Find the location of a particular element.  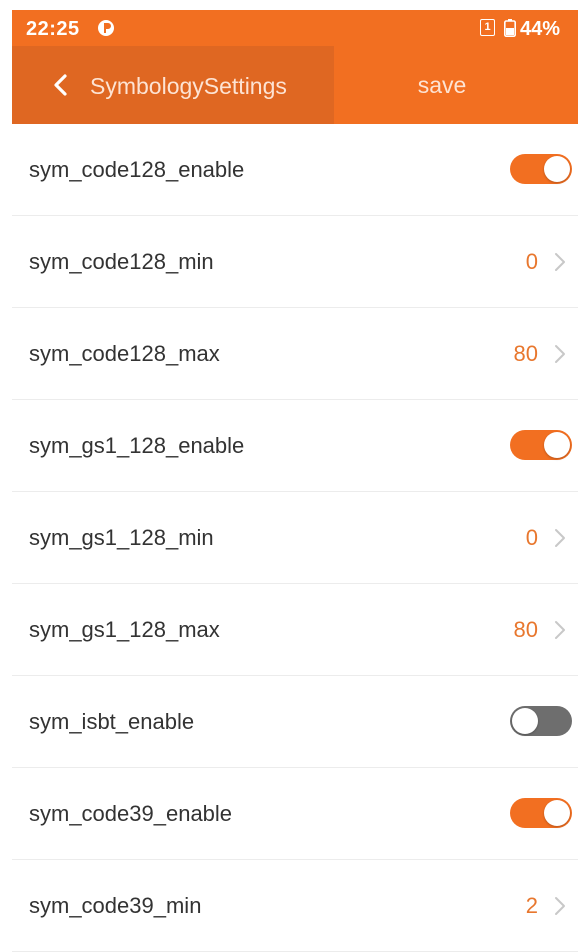

title-bar: SymbologySettings save is located at coordinates (295, 85).